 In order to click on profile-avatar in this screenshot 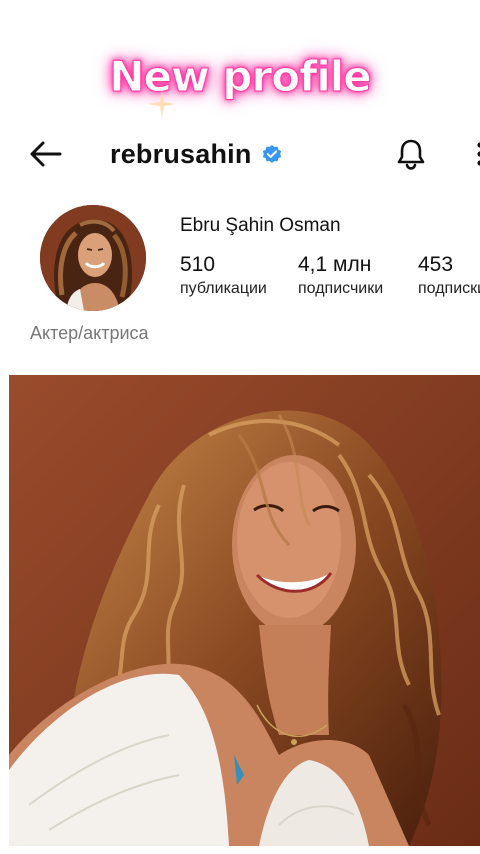, I will do `click(93, 258)`.